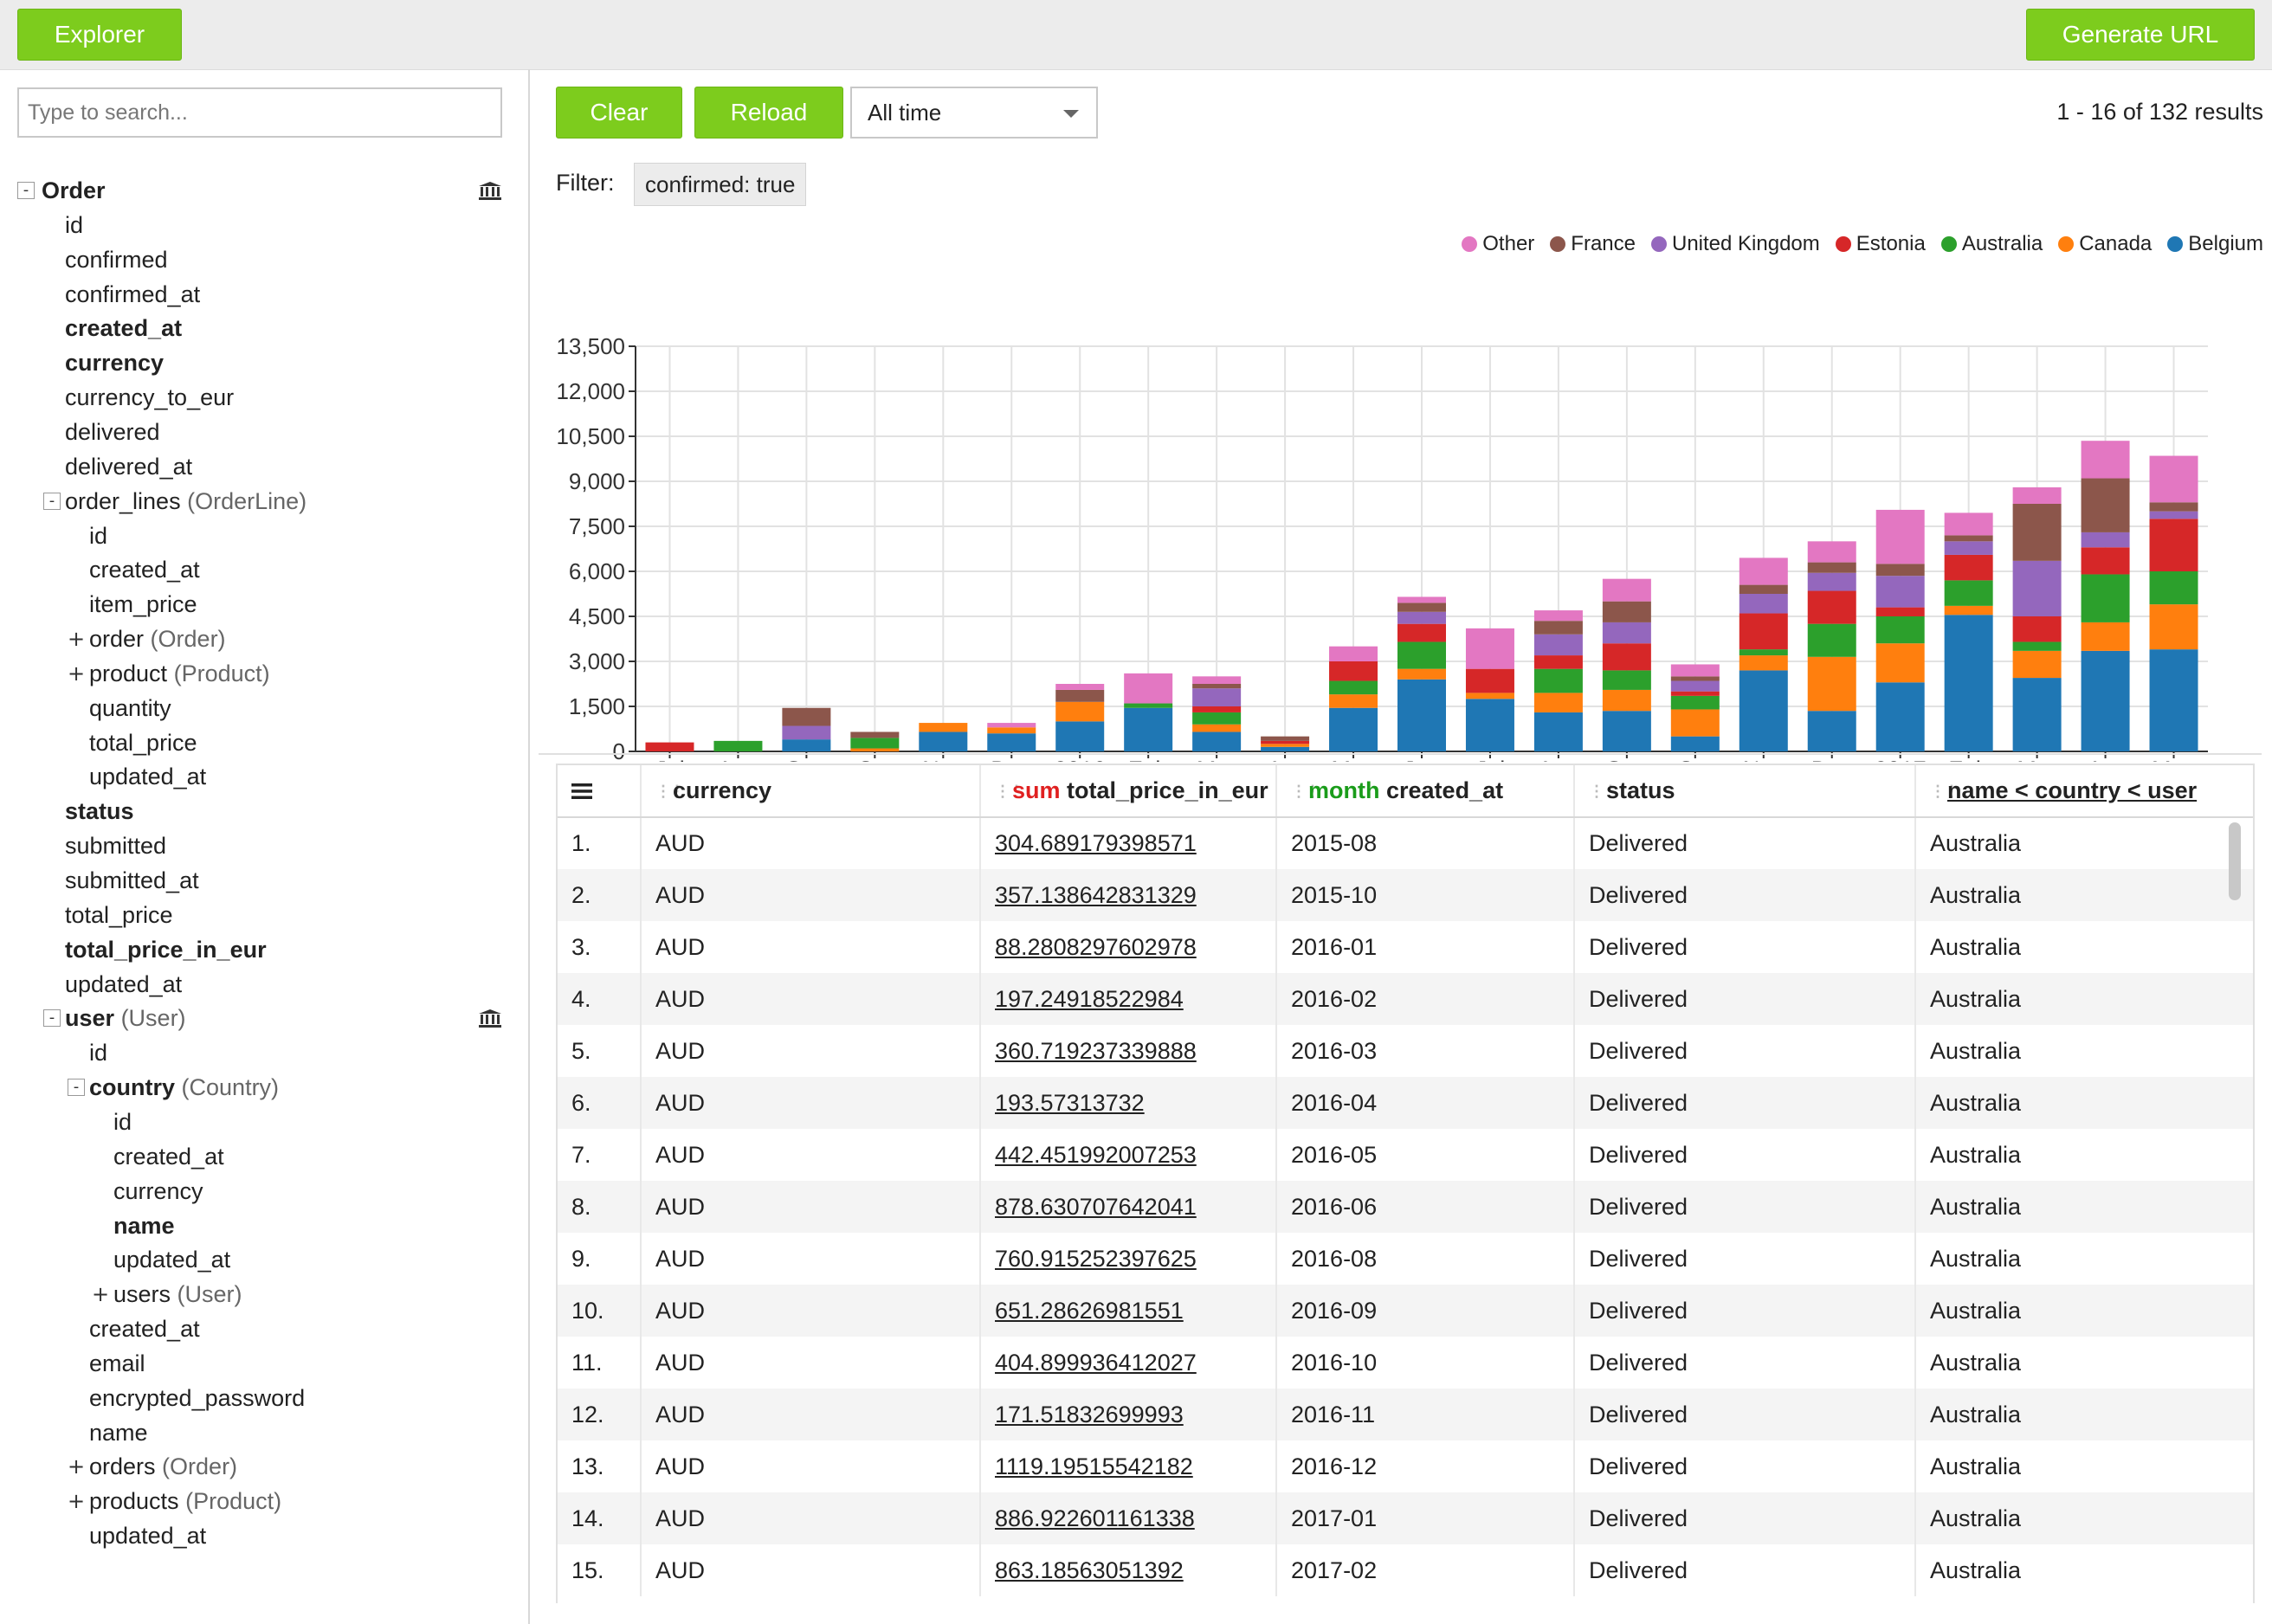  Describe the element at coordinates (768, 113) in the screenshot. I see `reload-button: Reload` at that location.